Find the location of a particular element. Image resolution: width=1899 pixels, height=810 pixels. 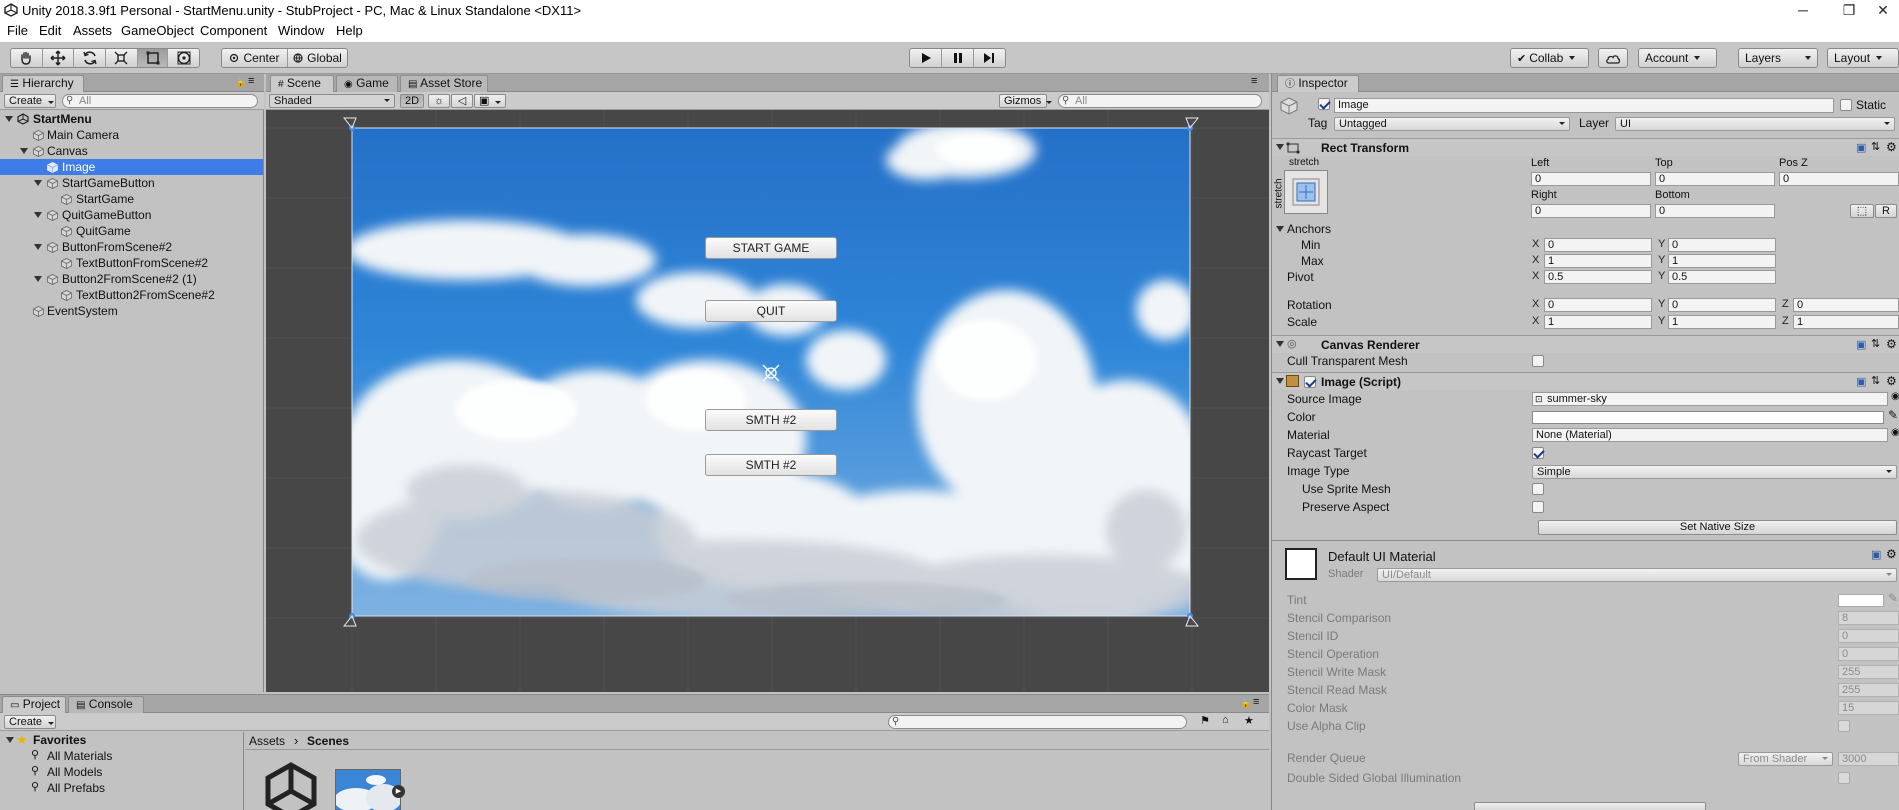

hand-tool-button is located at coordinates (27, 58).